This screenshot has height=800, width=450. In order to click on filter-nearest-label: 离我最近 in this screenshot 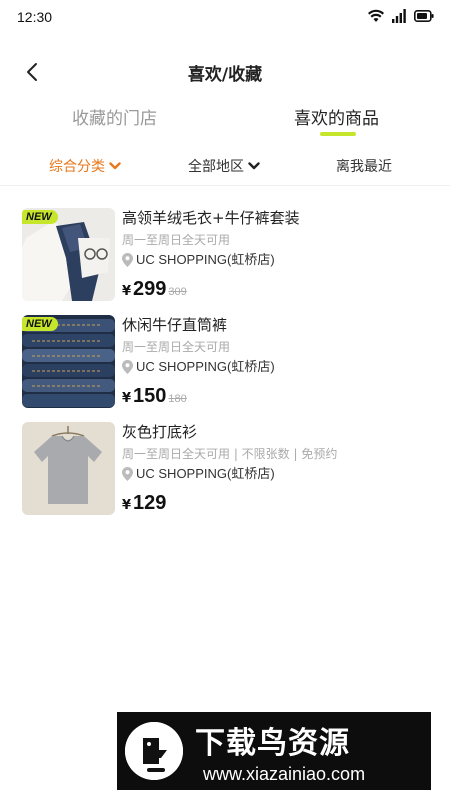, I will do `click(364, 167)`.